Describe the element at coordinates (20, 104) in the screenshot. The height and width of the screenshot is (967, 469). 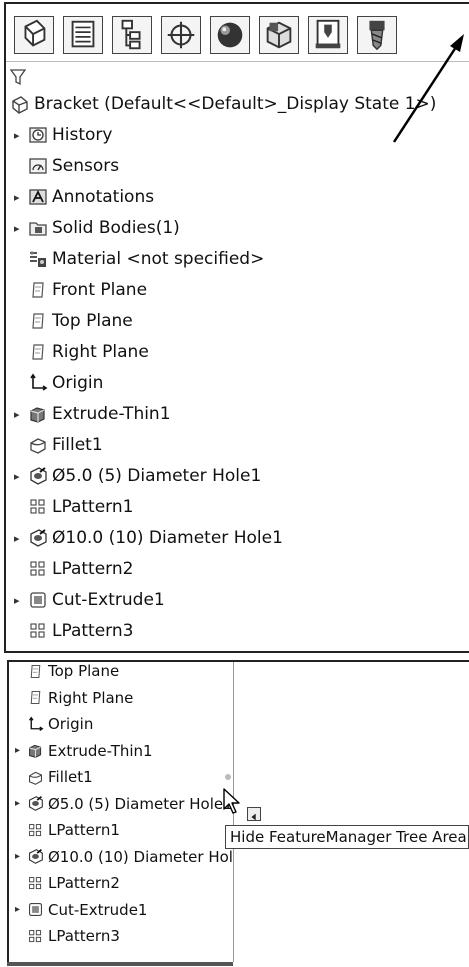
I see `part-icon` at that location.